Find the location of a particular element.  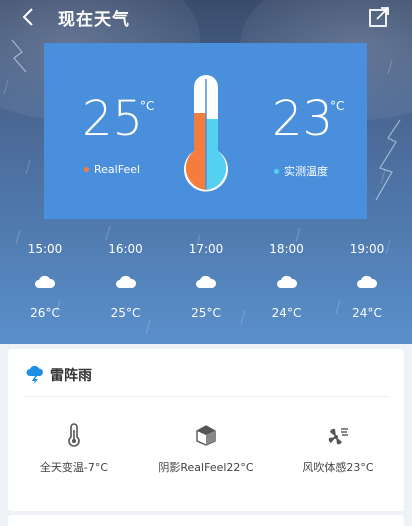

realfeel-temperature: 25 is located at coordinates (113, 119).